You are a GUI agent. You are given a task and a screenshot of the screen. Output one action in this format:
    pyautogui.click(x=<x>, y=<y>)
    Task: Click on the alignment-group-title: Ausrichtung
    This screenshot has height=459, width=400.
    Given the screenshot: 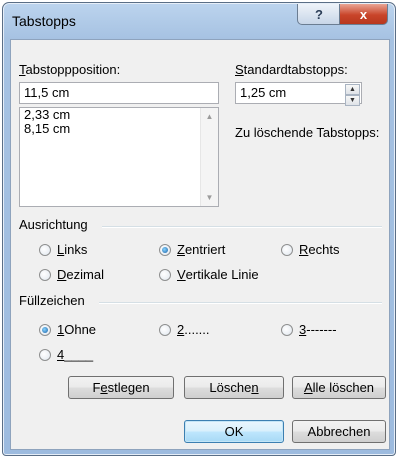 What is the action you would take?
    pyautogui.click(x=53, y=224)
    